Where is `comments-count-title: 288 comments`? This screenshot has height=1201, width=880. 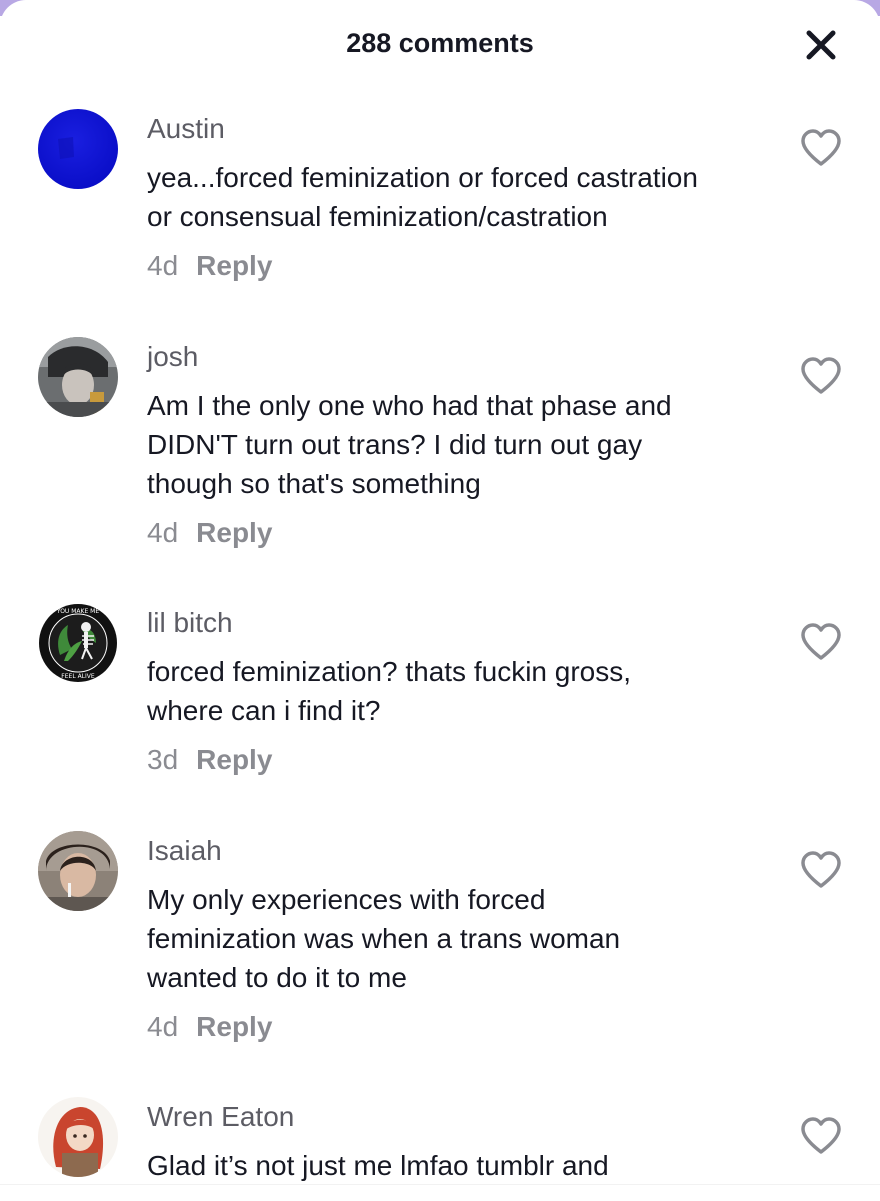 comments-count-title: 288 comments is located at coordinates (440, 43).